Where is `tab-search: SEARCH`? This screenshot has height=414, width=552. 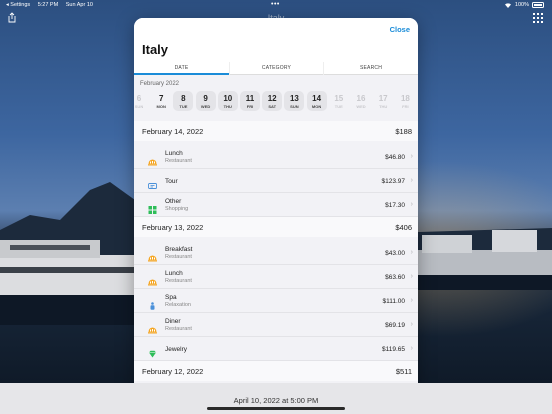 tab-search: SEARCH is located at coordinates (370, 68).